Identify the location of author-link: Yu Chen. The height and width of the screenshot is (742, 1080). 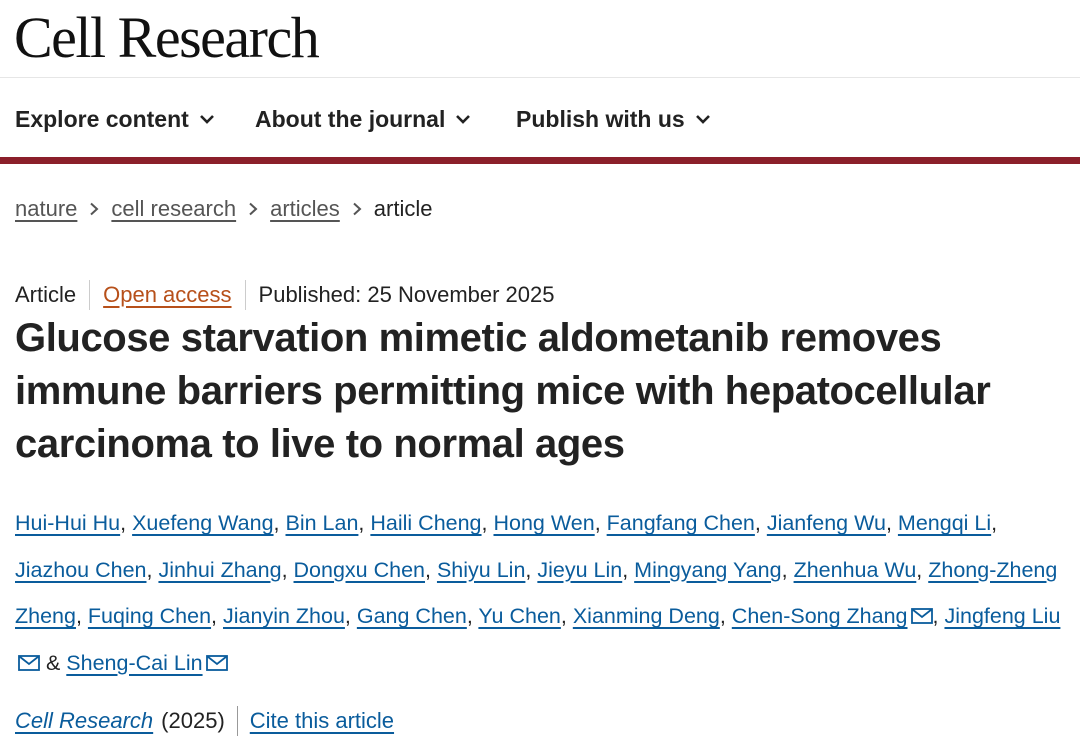
(519, 616).